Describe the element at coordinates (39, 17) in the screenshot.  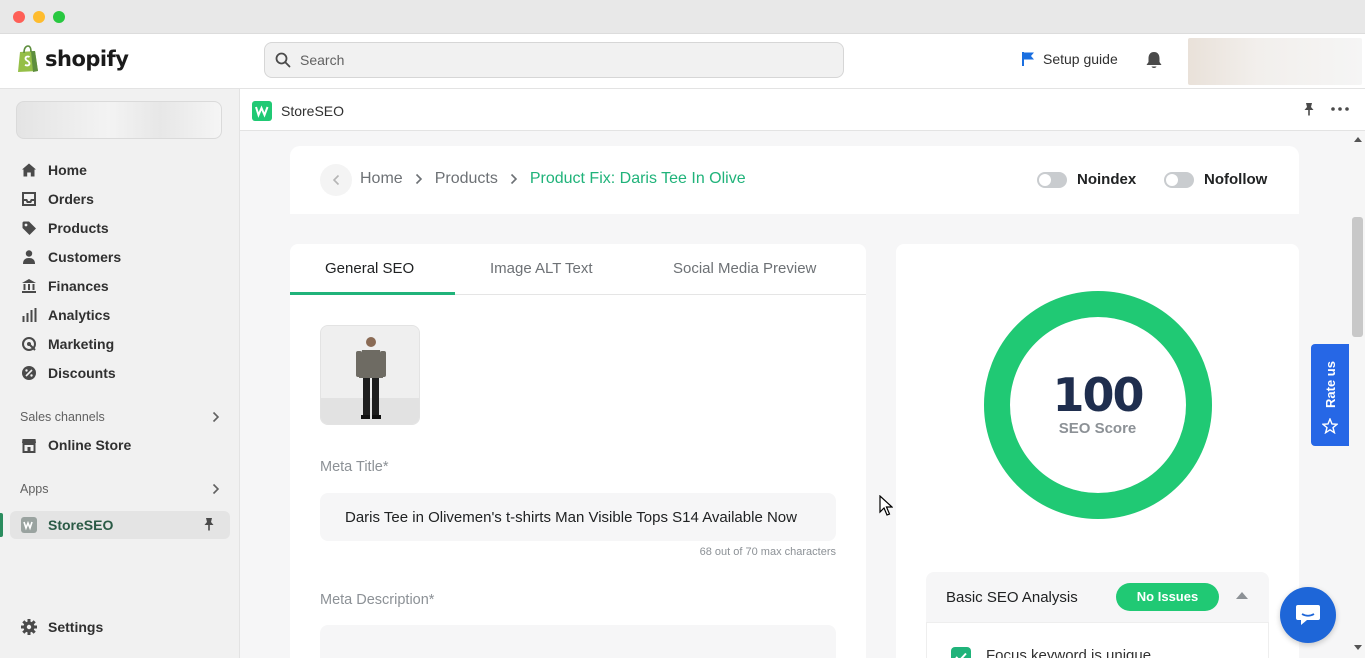
I see `minimize-window-button` at that location.